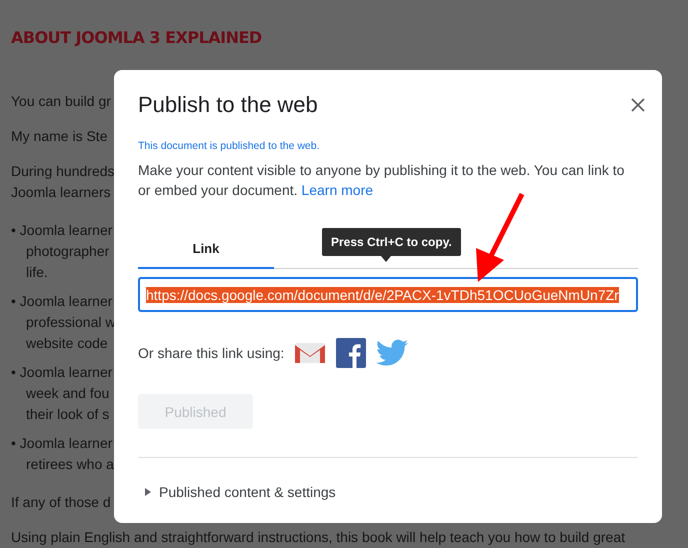 The width and height of the screenshot is (688, 548). Describe the element at coordinates (211, 353) in the screenshot. I see `share-label: Or share this link using:` at that location.